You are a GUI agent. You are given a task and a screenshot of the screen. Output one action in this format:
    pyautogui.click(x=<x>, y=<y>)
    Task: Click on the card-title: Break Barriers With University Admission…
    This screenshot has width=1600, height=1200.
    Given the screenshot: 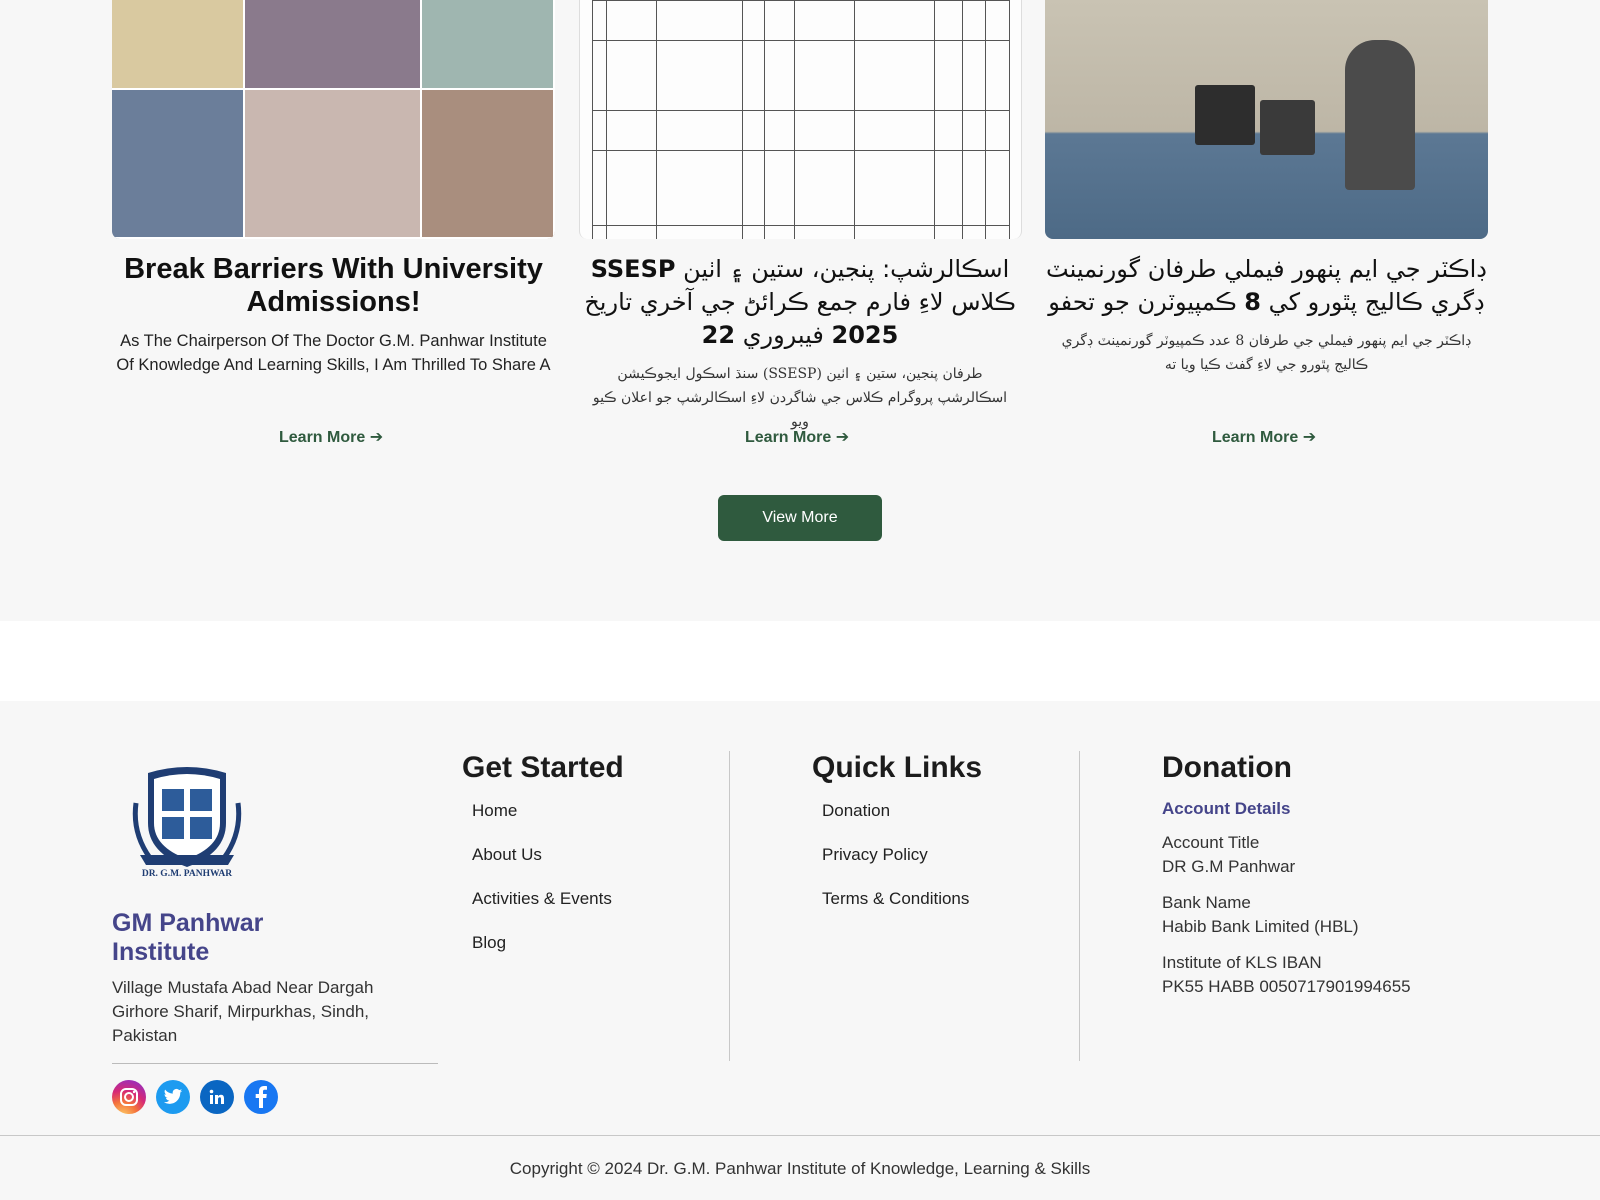 What is the action you would take?
    pyautogui.click(x=333, y=286)
    